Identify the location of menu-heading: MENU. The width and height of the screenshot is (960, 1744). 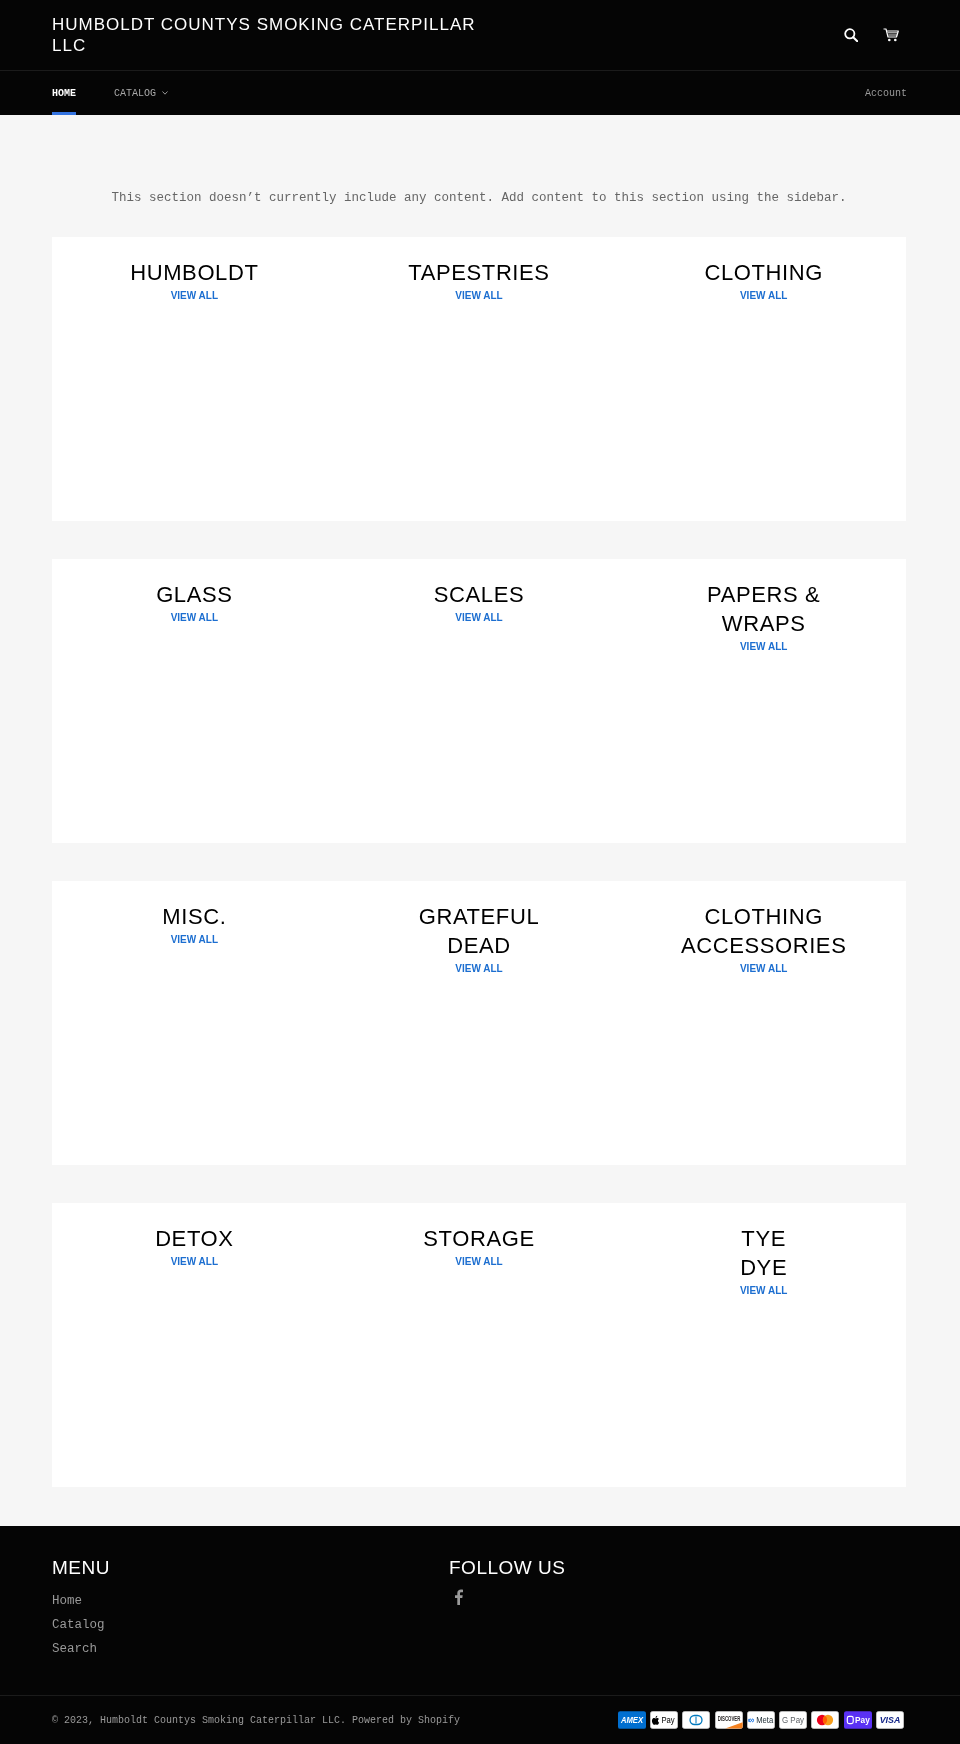
(81, 1568).